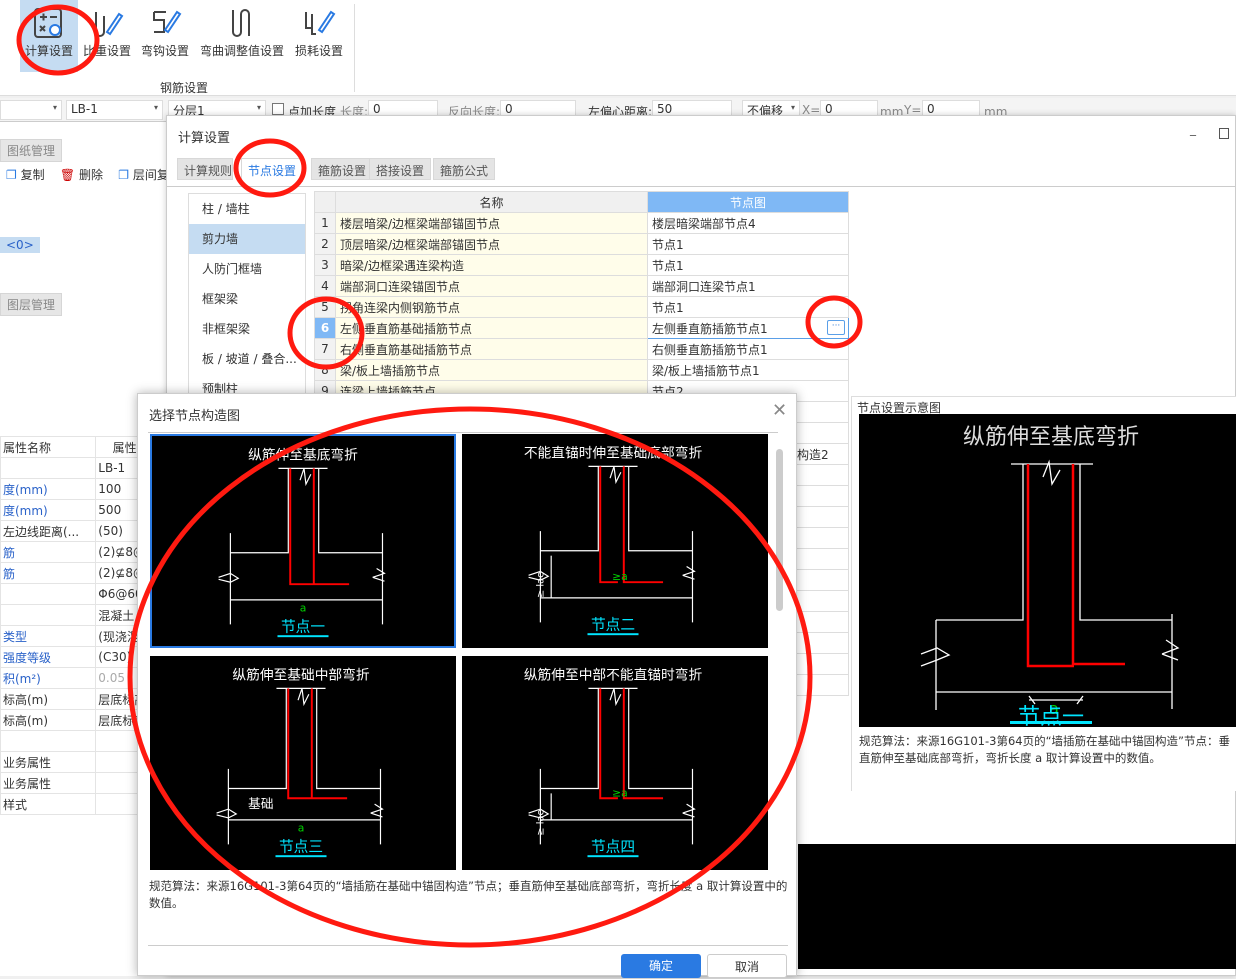 This screenshot has height=979, width=1236. I want to click on node-diagram: 不能直锚时伸至基础底部弯折 ≥a ≥ lae 节点二, so click(613, 540).